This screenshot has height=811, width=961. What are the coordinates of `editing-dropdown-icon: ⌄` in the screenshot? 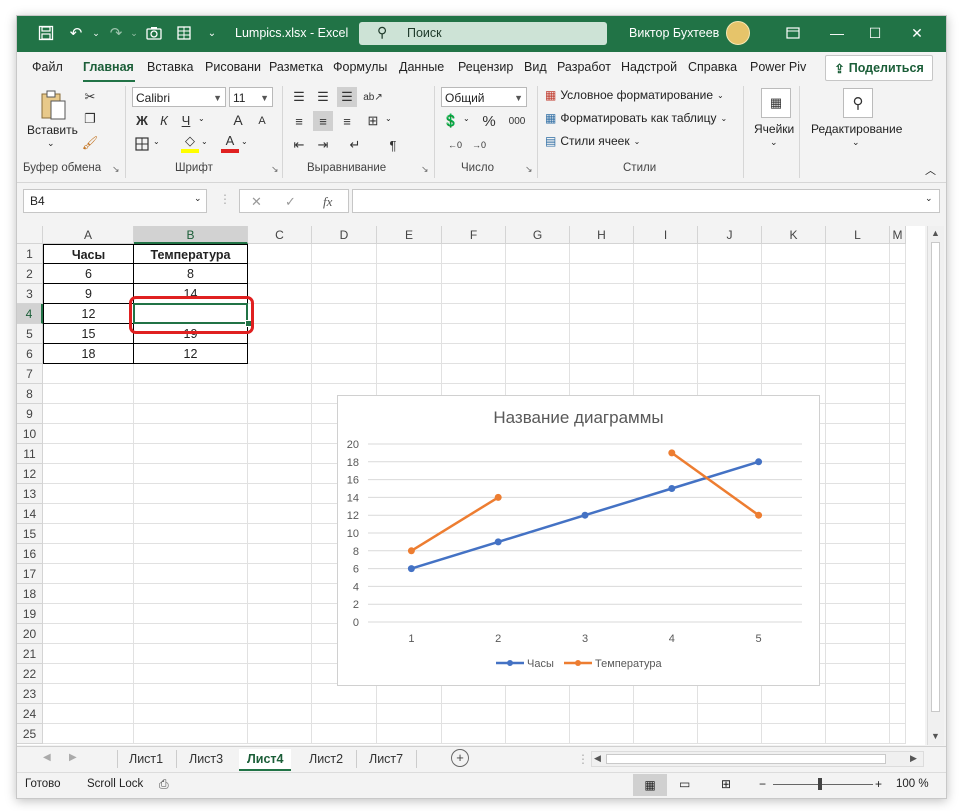 It's located at (856, 142).